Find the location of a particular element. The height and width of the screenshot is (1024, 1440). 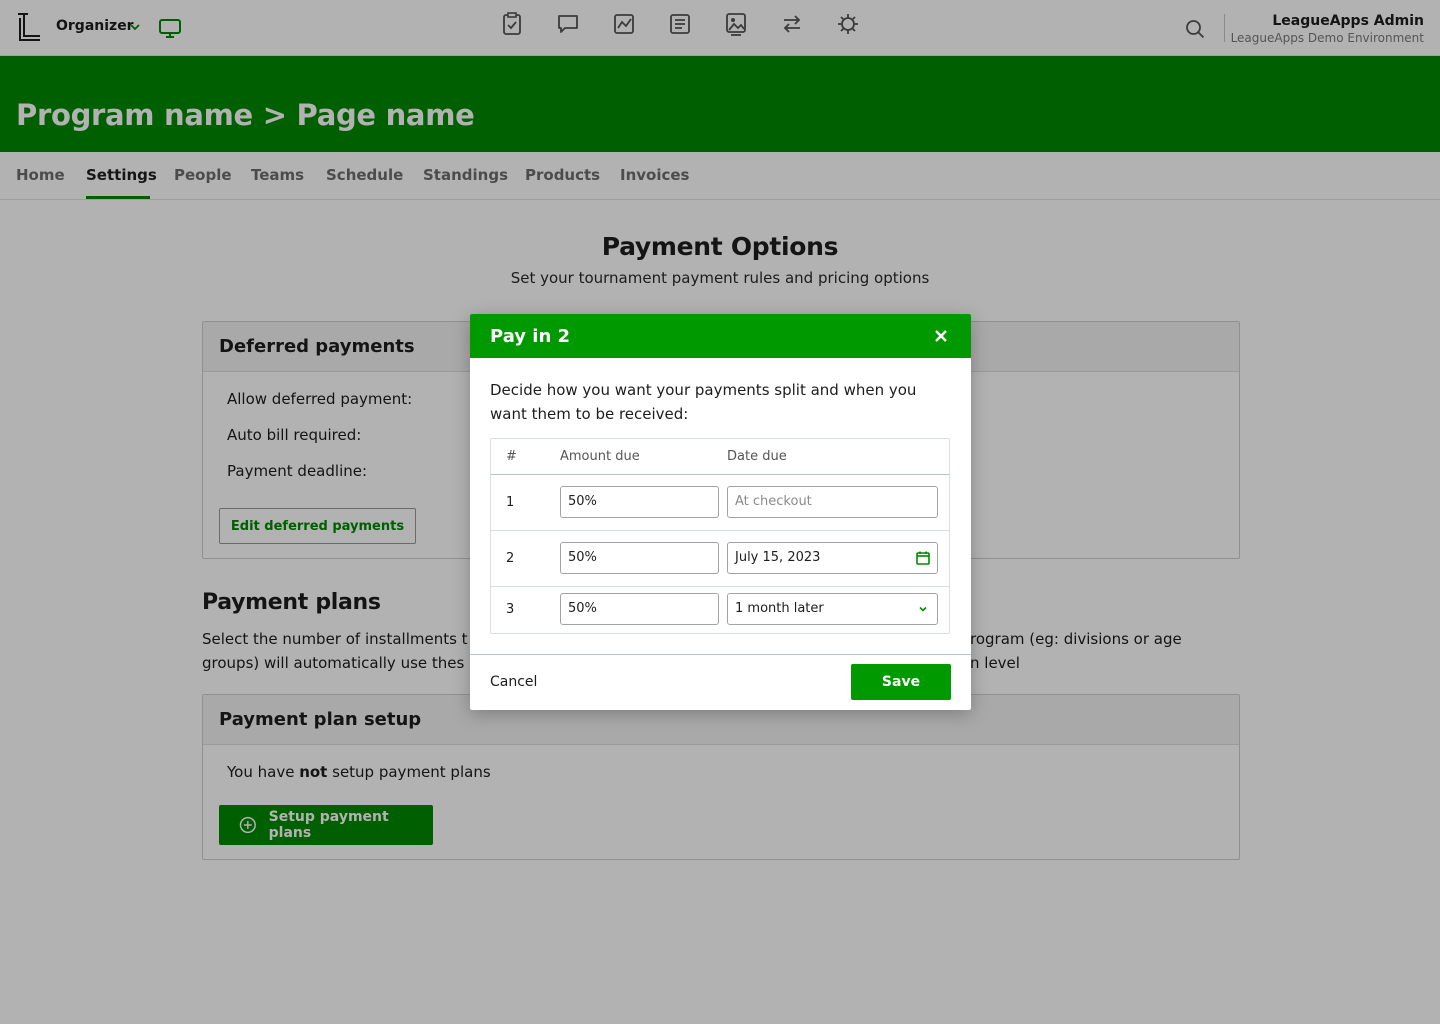

column-header-amount: Amount due is located at coordinates (600, 456).